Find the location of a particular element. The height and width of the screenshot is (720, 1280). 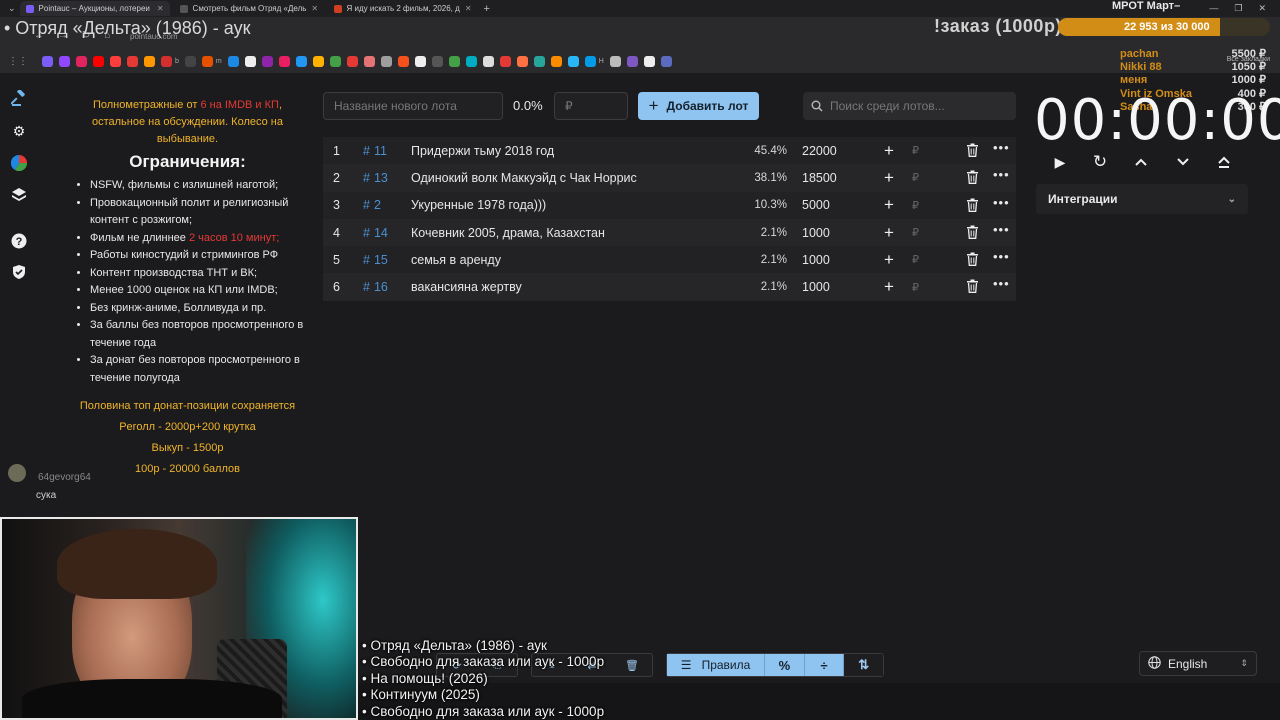

new-tab-icon: + is located at coordinates (487, 9).